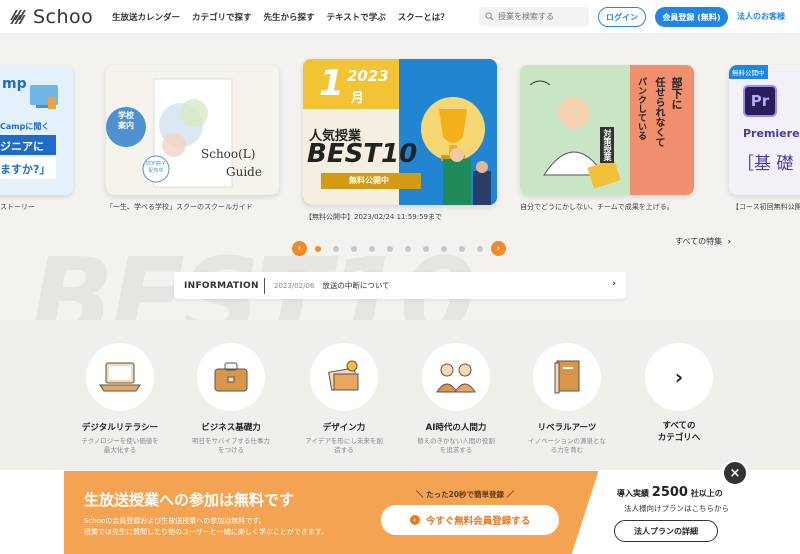 The image size is (800, 554). Describe the element at coordinates (289, 17) in the screenshot. I see `nav-teacher-search: 先生から探す` at that location.